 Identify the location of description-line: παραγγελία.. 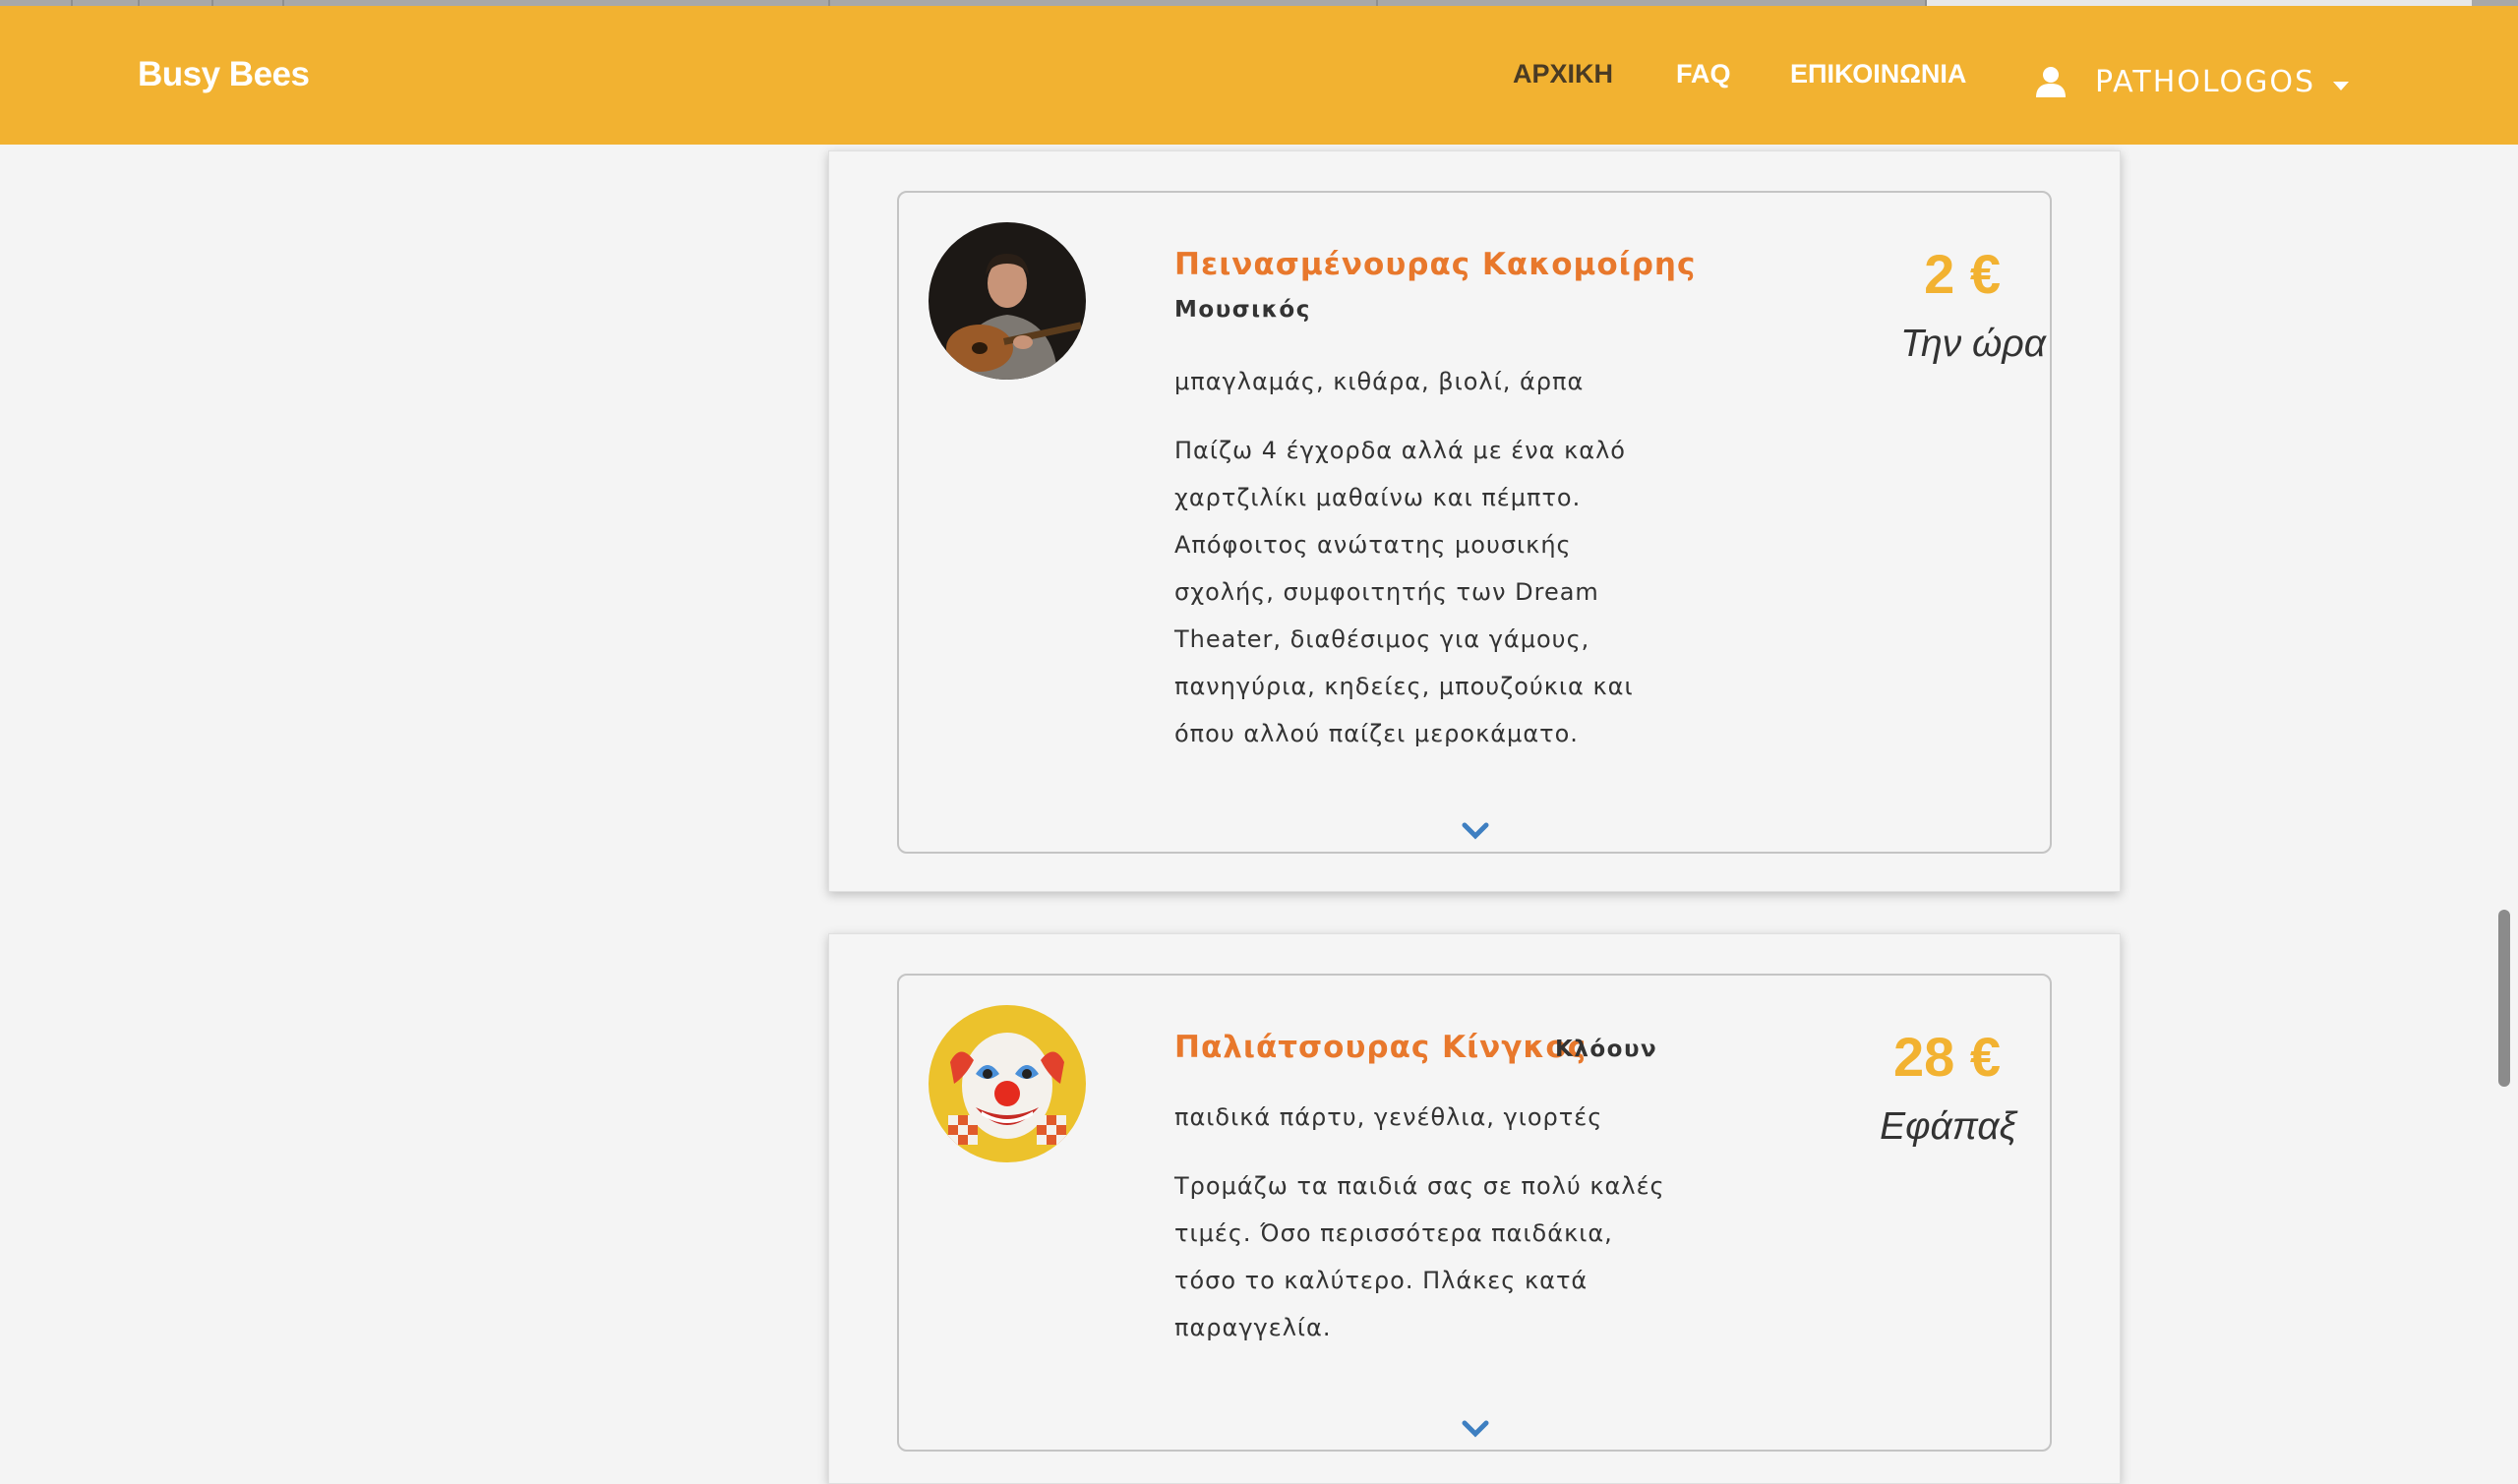
(1253, 1327).